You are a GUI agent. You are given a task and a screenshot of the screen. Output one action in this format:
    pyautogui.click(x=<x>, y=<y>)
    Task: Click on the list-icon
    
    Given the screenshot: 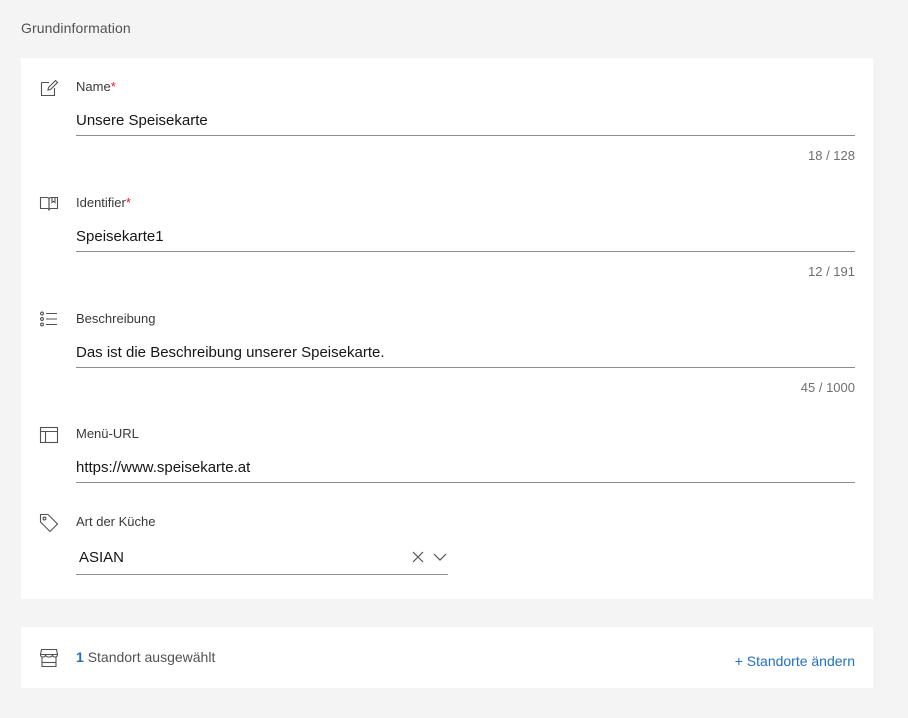 What is the action you would take?
    pyautogui.click(x=49, y=320)
    